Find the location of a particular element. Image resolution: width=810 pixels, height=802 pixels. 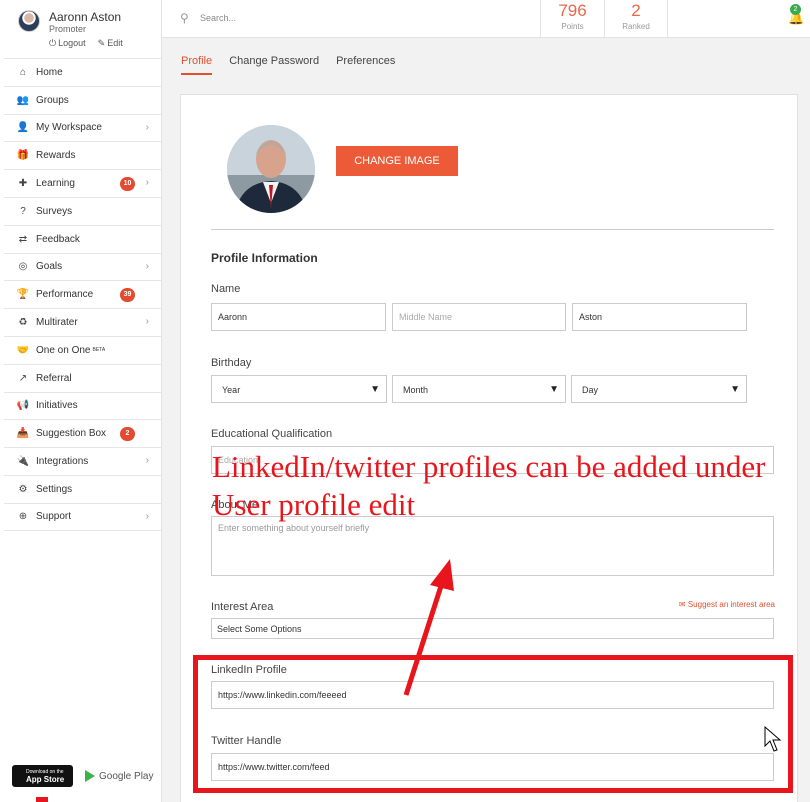

search-icon: ⚲ is located at coordinates (184, 18).